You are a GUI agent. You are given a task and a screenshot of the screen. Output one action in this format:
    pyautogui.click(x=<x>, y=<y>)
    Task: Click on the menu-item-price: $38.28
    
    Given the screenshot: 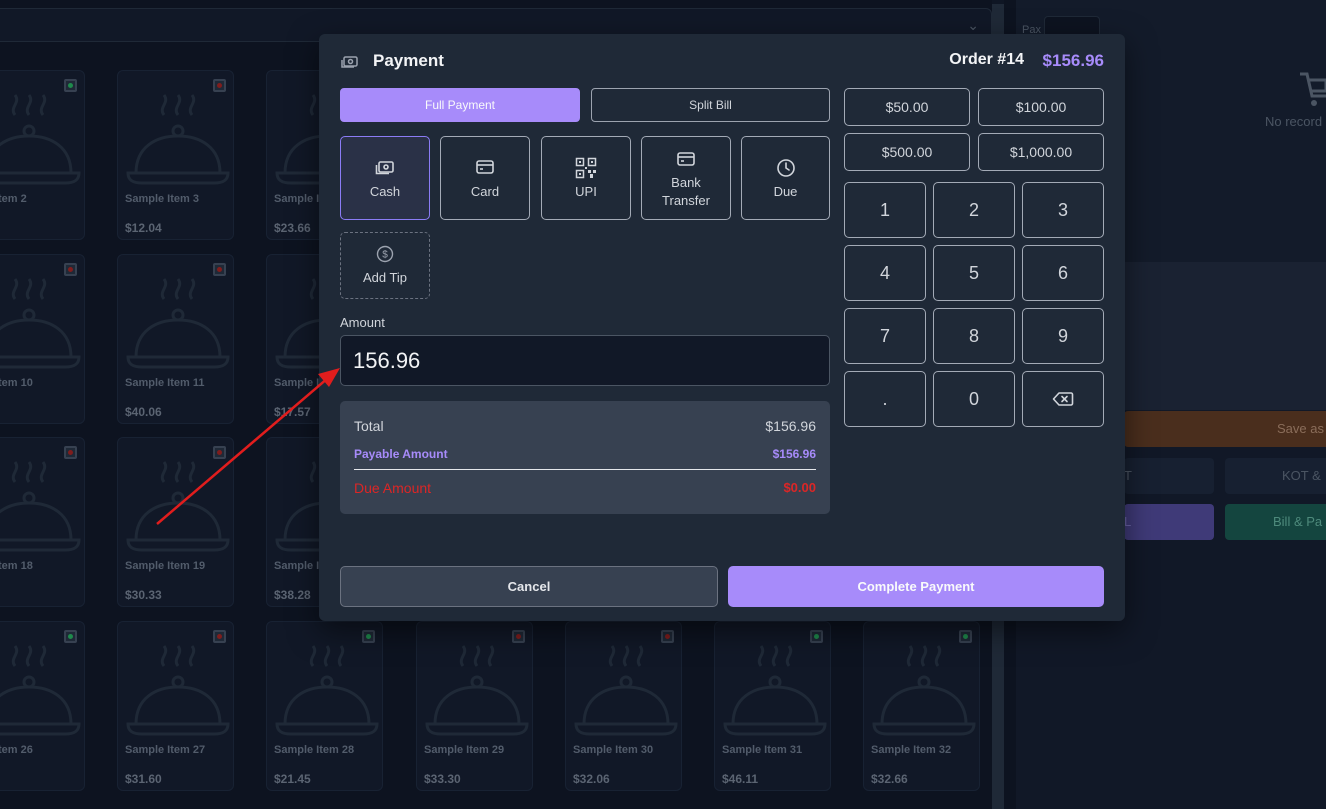 What is the action you would take?
    pyautogui.click(x=292, y=595)
    